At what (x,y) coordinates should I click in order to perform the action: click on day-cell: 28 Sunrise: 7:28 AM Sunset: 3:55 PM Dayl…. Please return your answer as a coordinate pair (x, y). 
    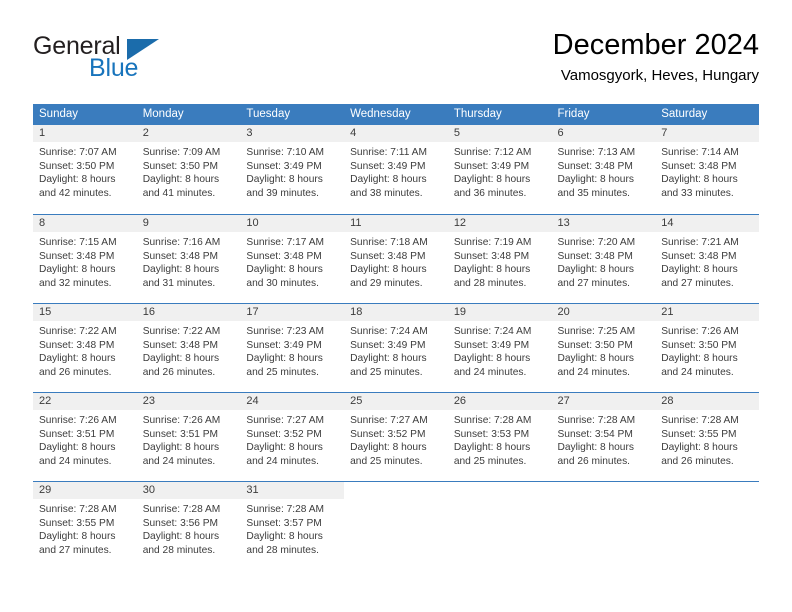
    Looking at the image, I should click on (707, 437).